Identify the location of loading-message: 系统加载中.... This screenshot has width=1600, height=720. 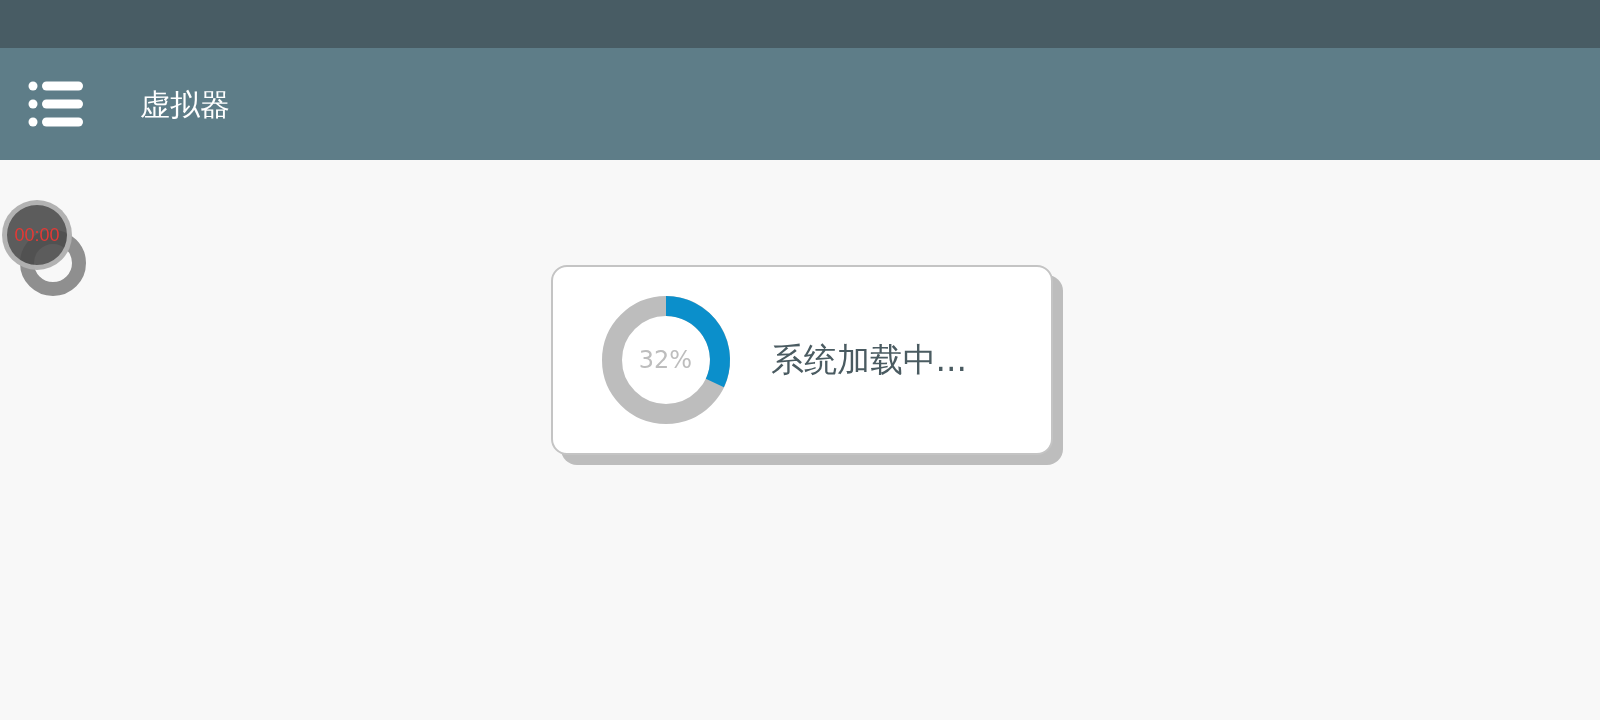
(868, 360).